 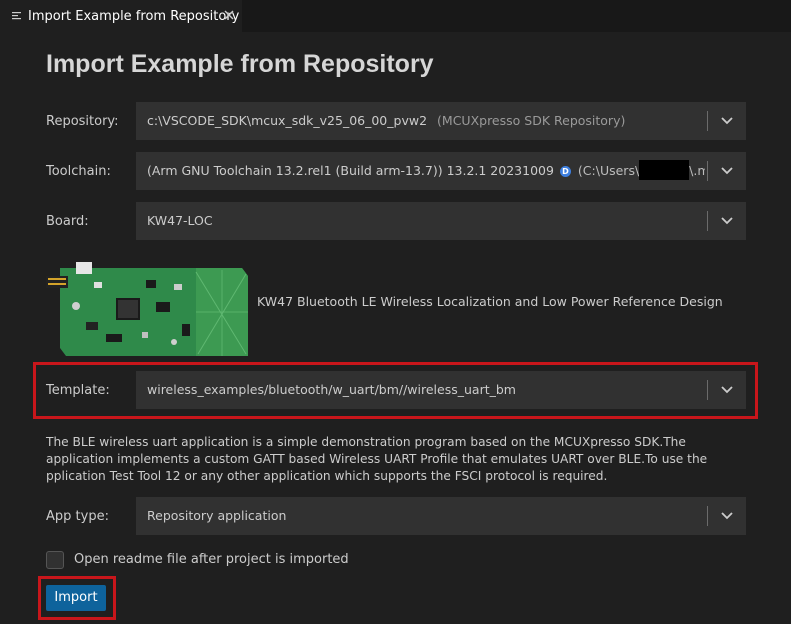 What do you see at coordinates (67, 221) in the screenshot?
I see `board-label: Board:` at bounding box center [67, 221].